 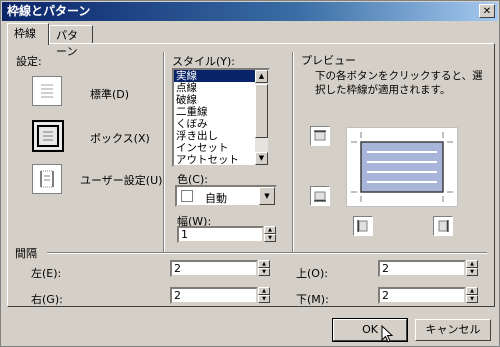 I want to click on style-listbox: 実線 点線 破線 二重線 くぼみ 浮き出し インセット アウトセット ▲ ▼, so click(x=221, y=117).